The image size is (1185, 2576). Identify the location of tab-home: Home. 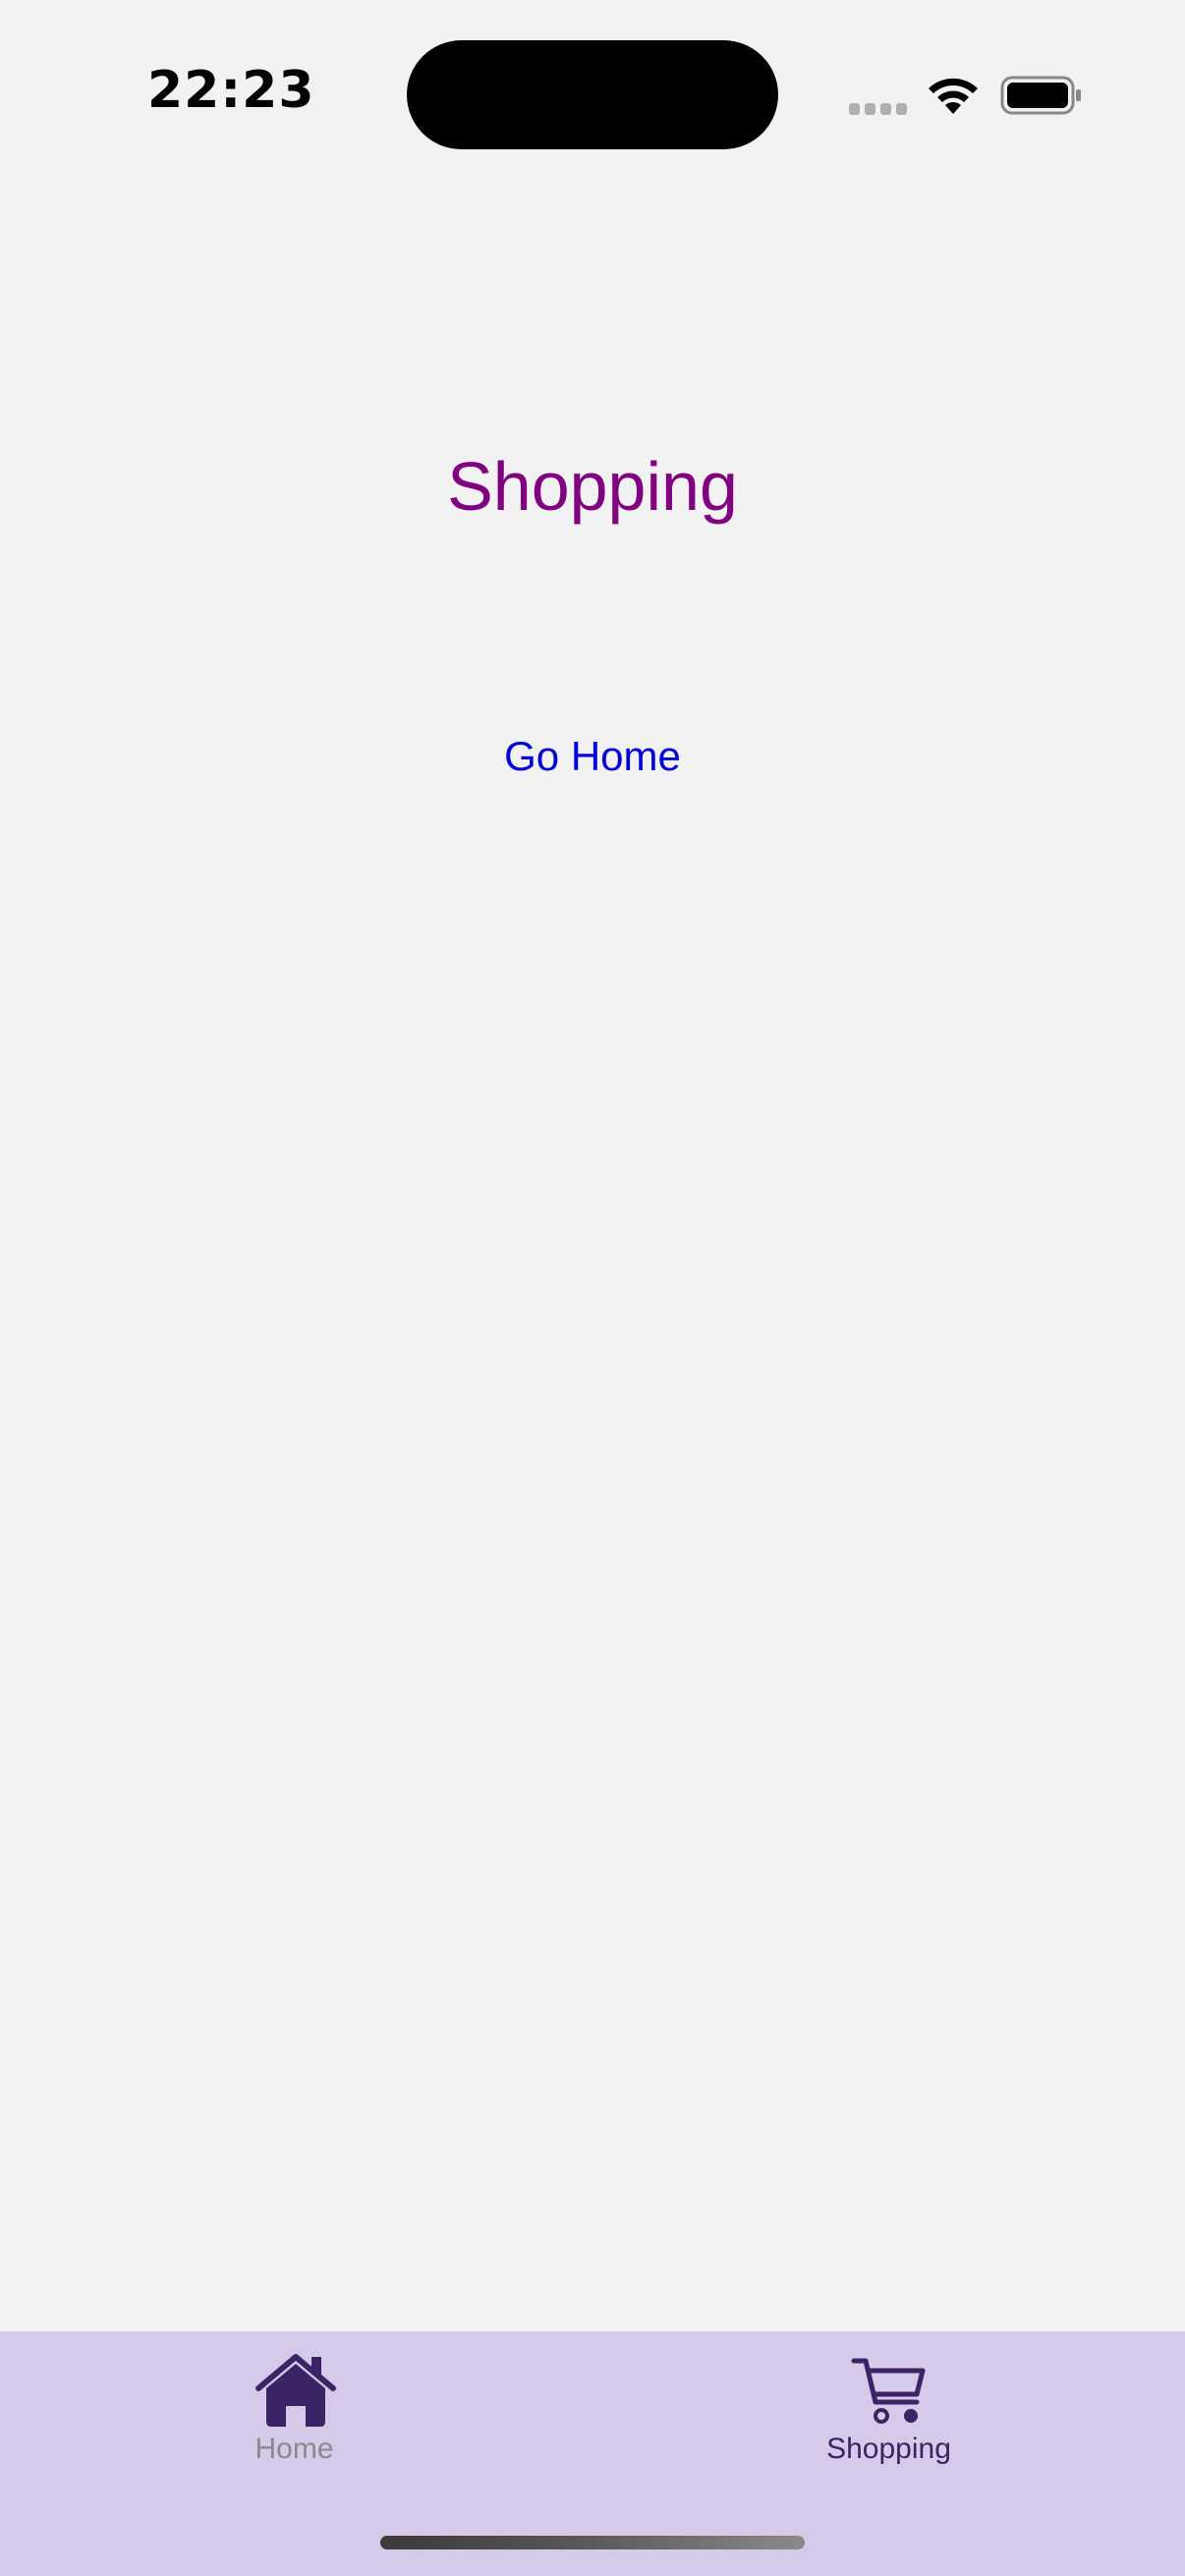
(296, 2410).